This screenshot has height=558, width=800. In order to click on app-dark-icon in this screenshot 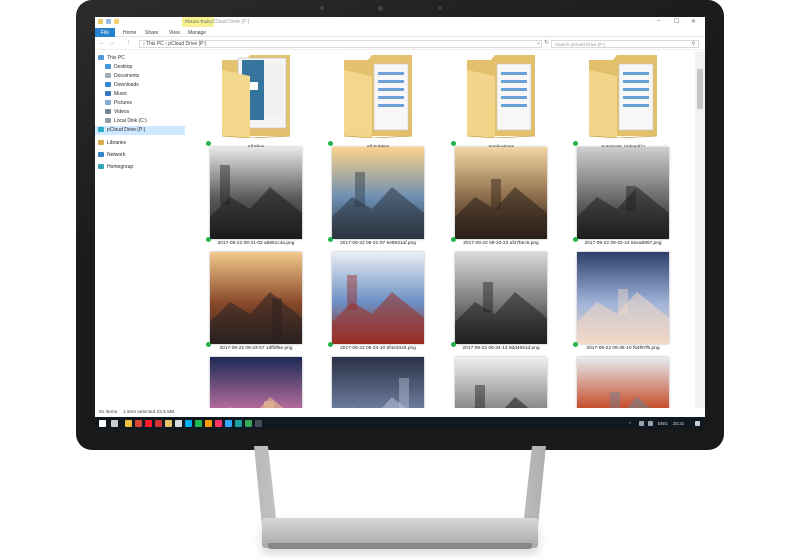, I will do `click(258, 423)`.